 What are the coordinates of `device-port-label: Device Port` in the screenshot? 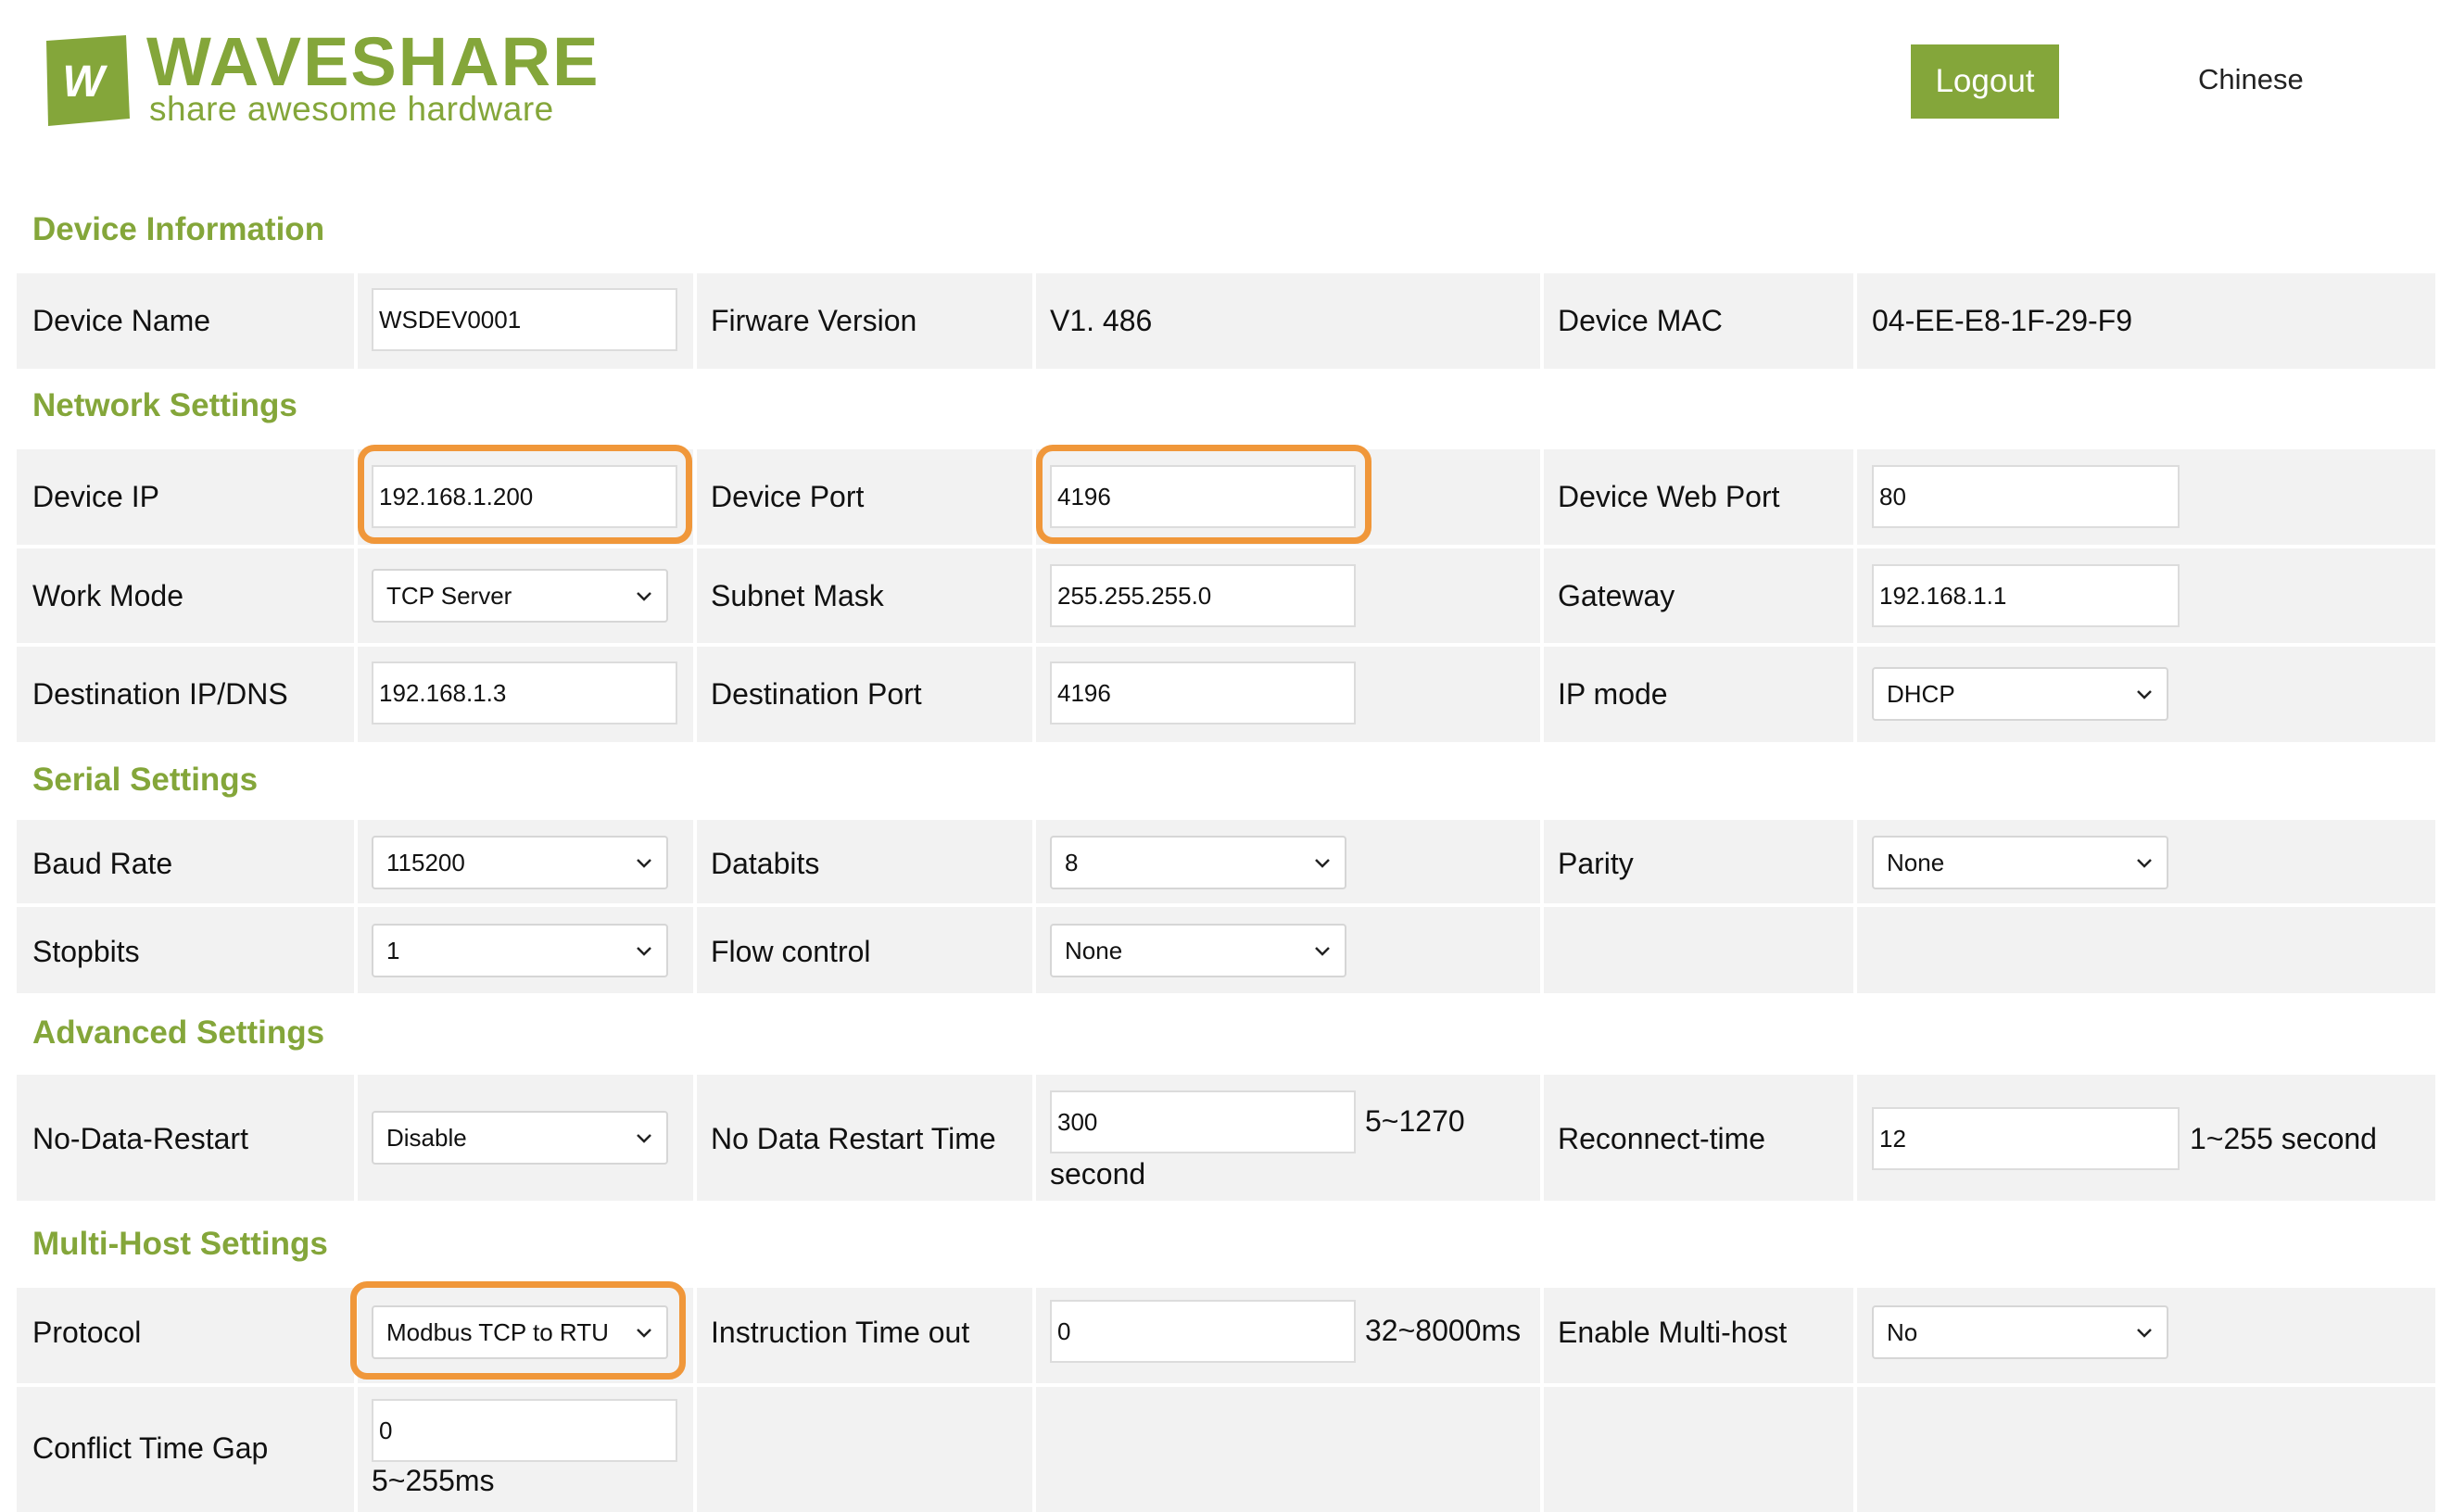 It's located at (788, 497).